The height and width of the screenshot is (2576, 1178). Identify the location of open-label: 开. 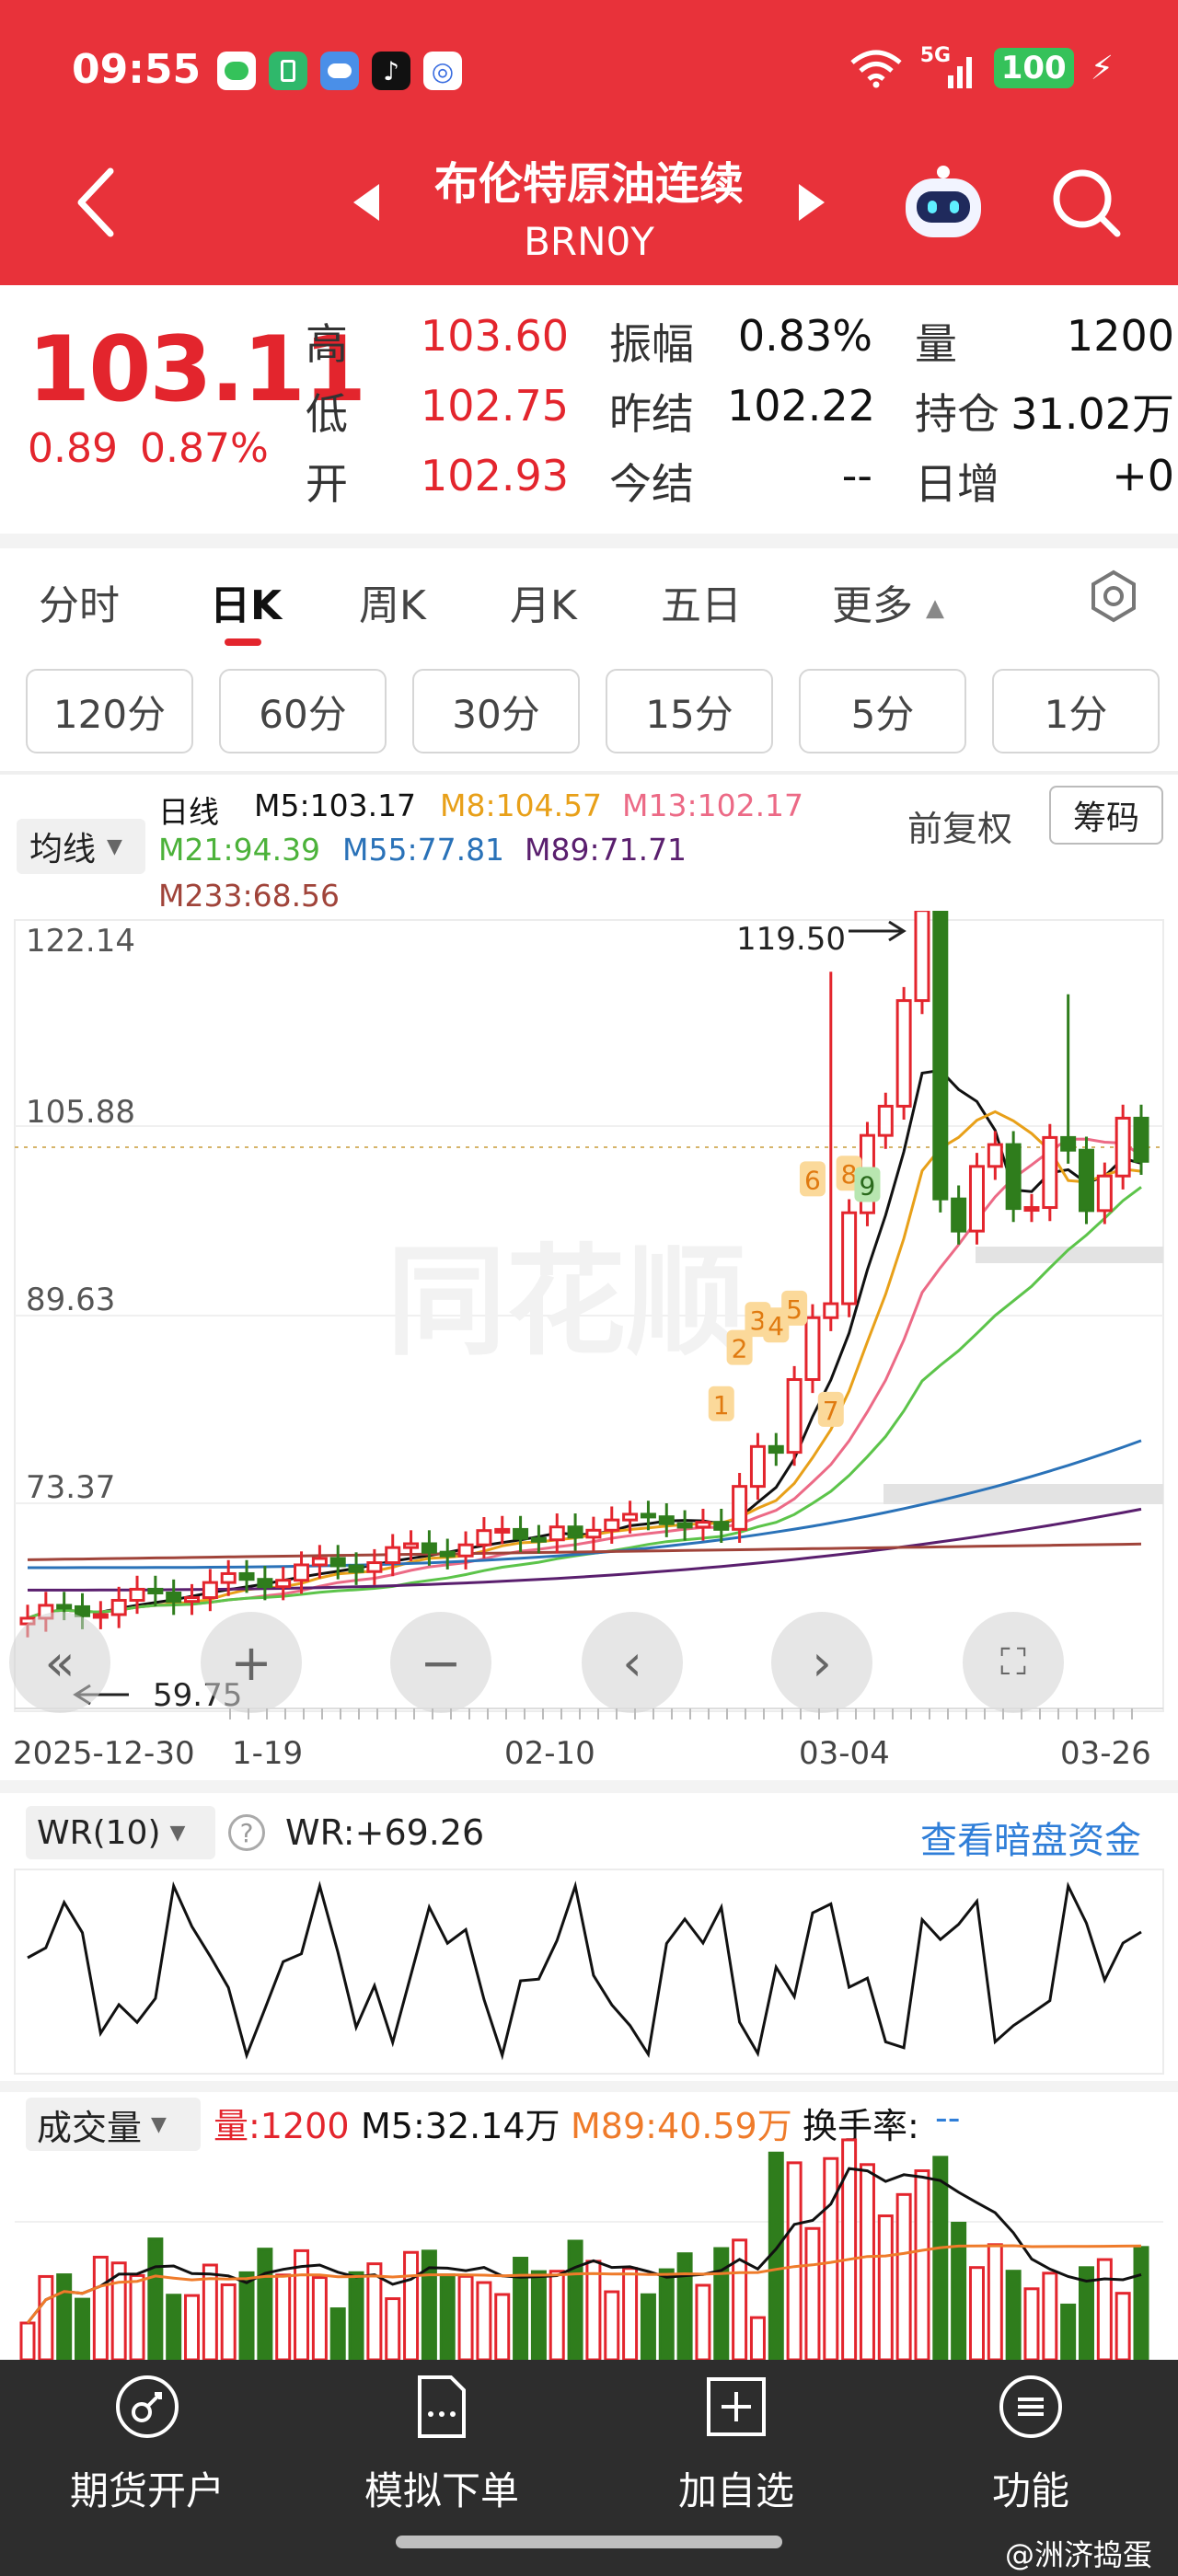
(327, 484).